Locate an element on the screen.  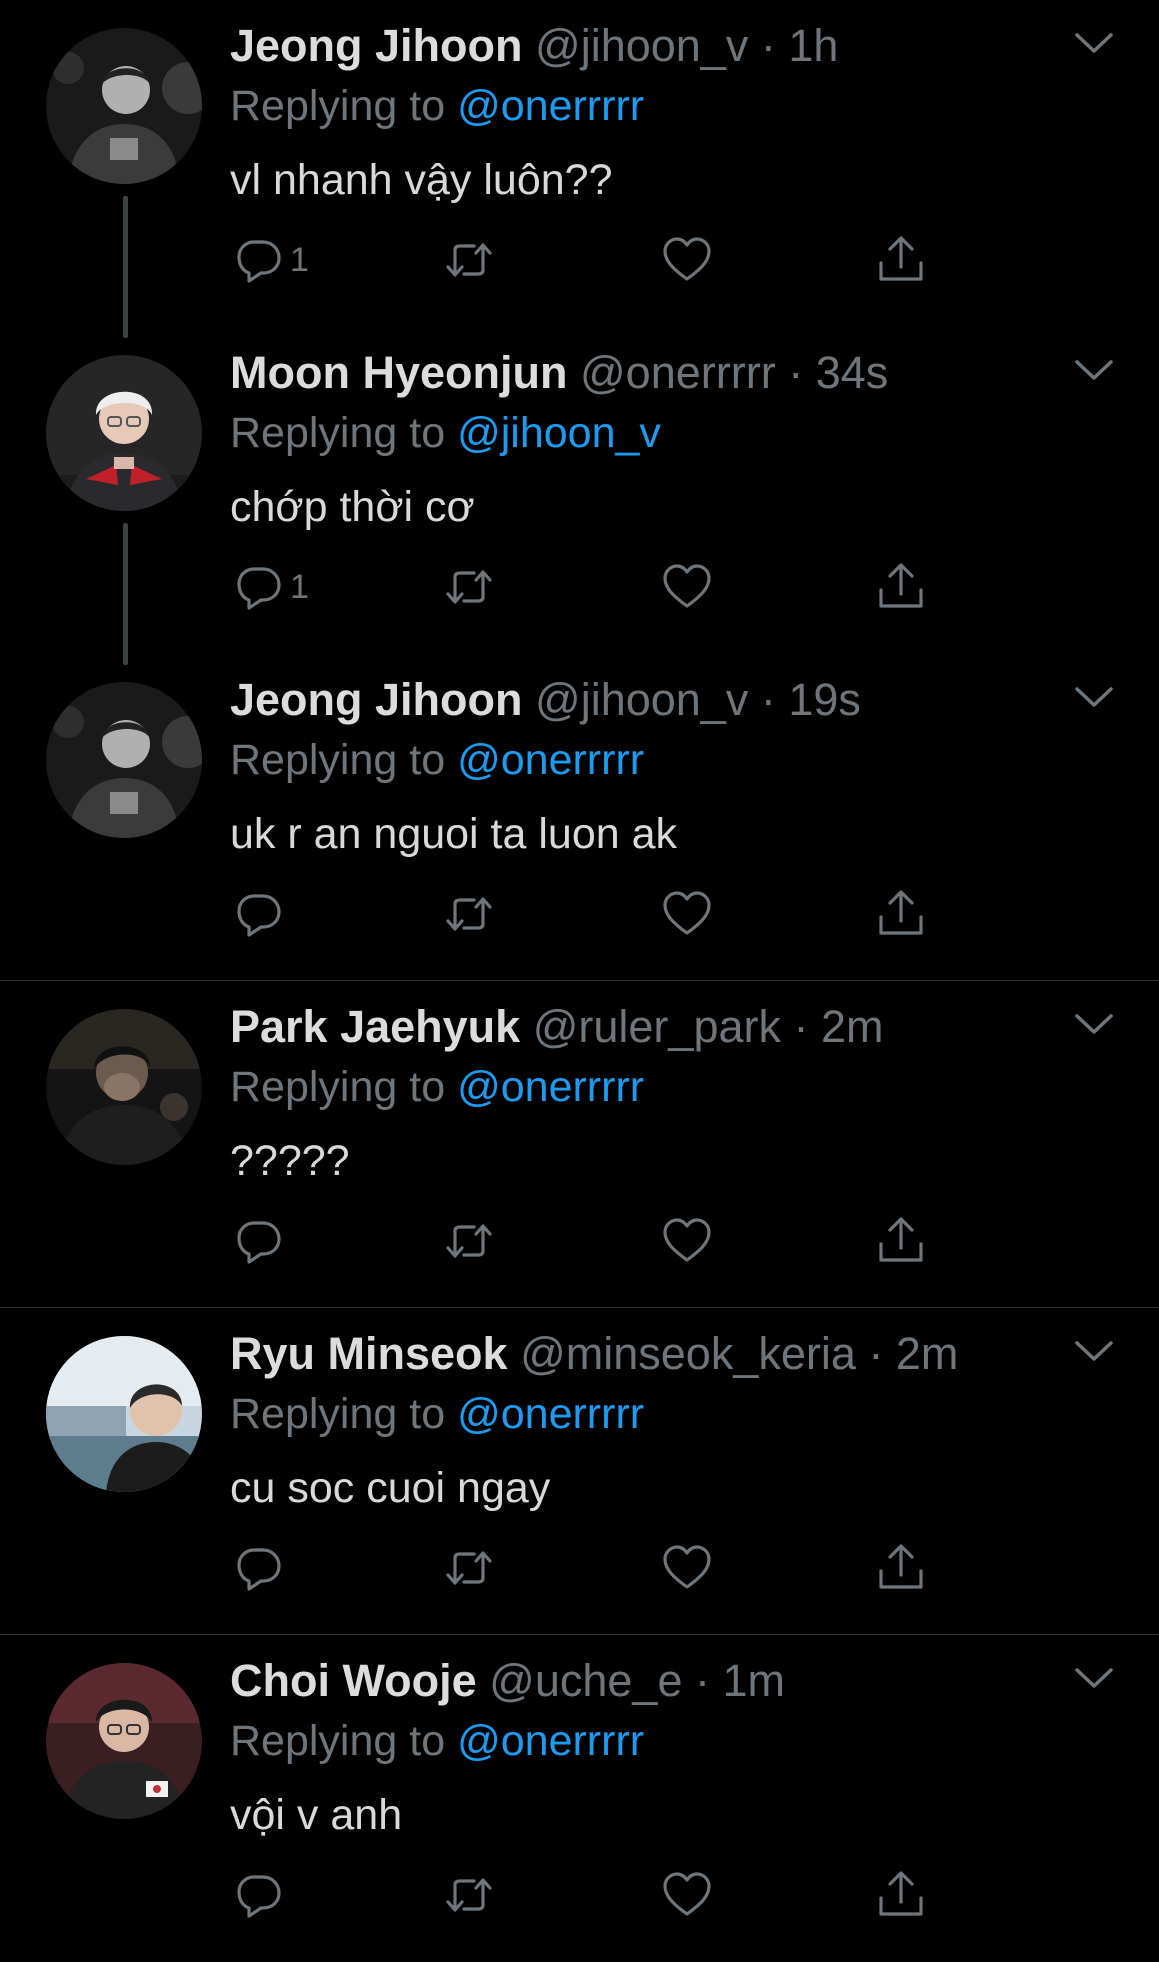
tweet-header: Choi Wooje @uche_e · 1m is located at coordinates (508, 1680).